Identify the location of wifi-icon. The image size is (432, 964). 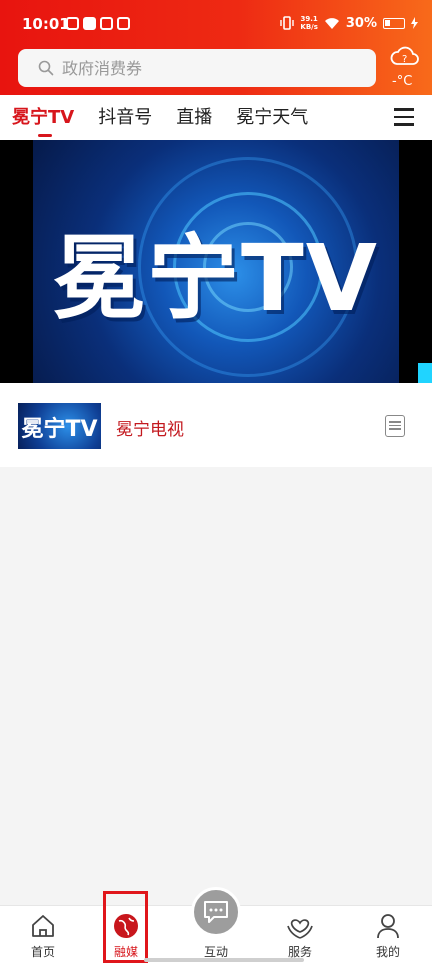
(331, 23).